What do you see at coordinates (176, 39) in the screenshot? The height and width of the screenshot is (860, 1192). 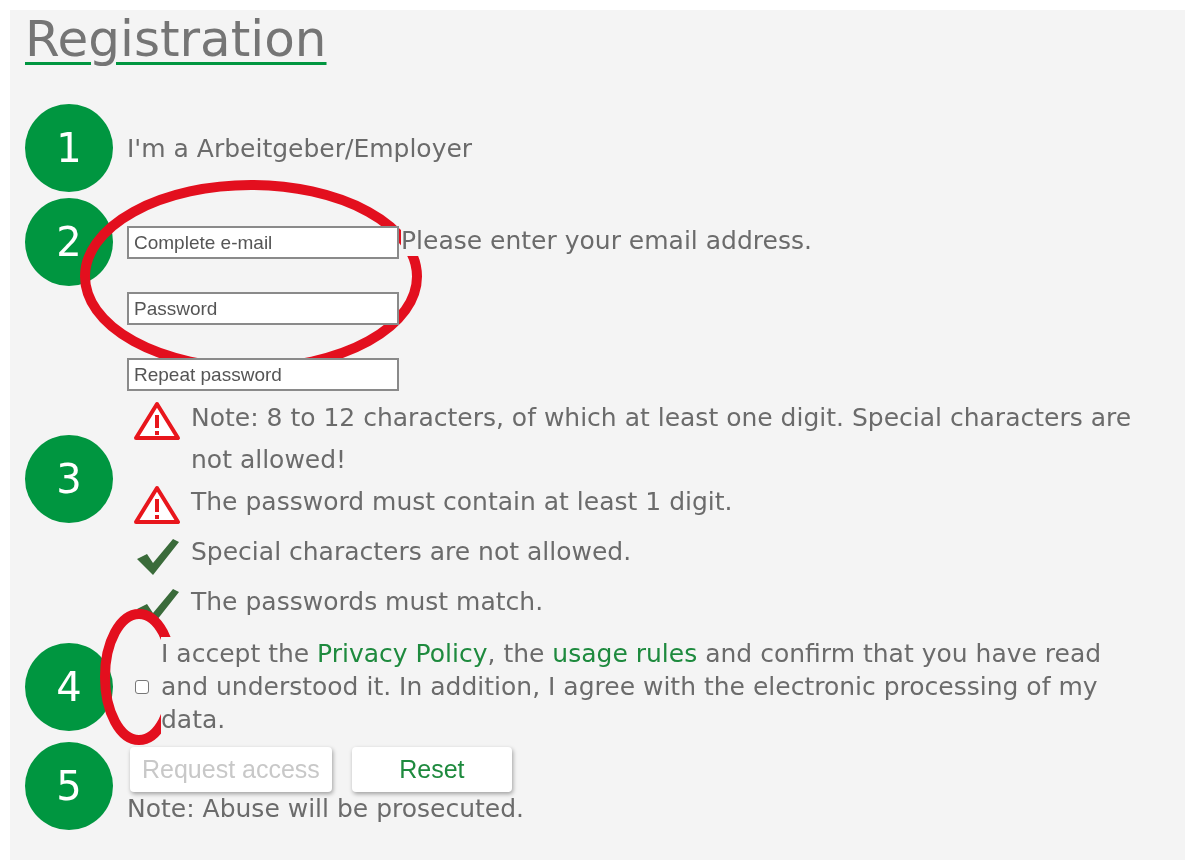 I see `page-title: Registration` at bounding box center [176, 39].